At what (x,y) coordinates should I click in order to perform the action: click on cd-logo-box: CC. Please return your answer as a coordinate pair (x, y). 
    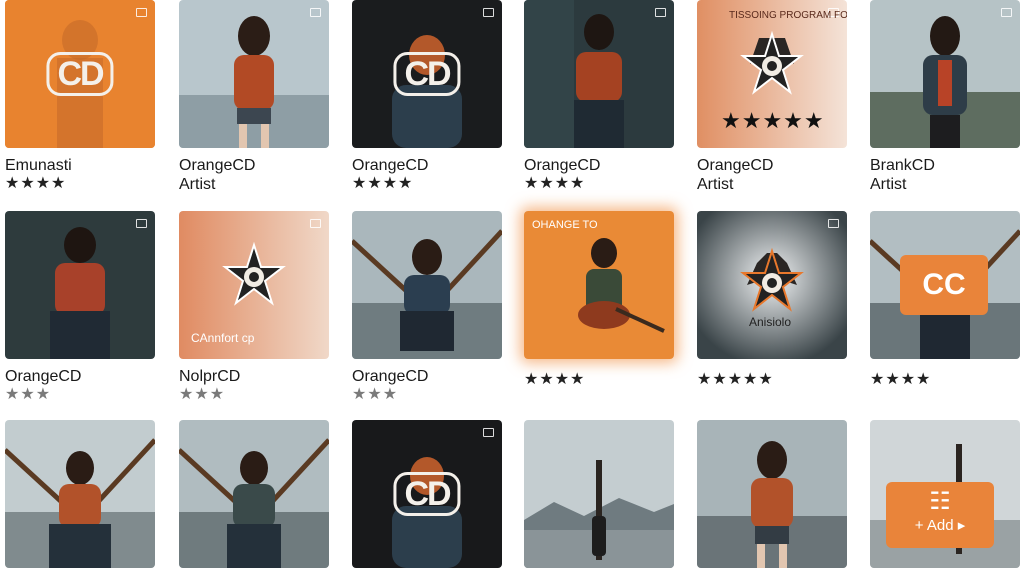
    Looking at the image, I should click on (944, 285).